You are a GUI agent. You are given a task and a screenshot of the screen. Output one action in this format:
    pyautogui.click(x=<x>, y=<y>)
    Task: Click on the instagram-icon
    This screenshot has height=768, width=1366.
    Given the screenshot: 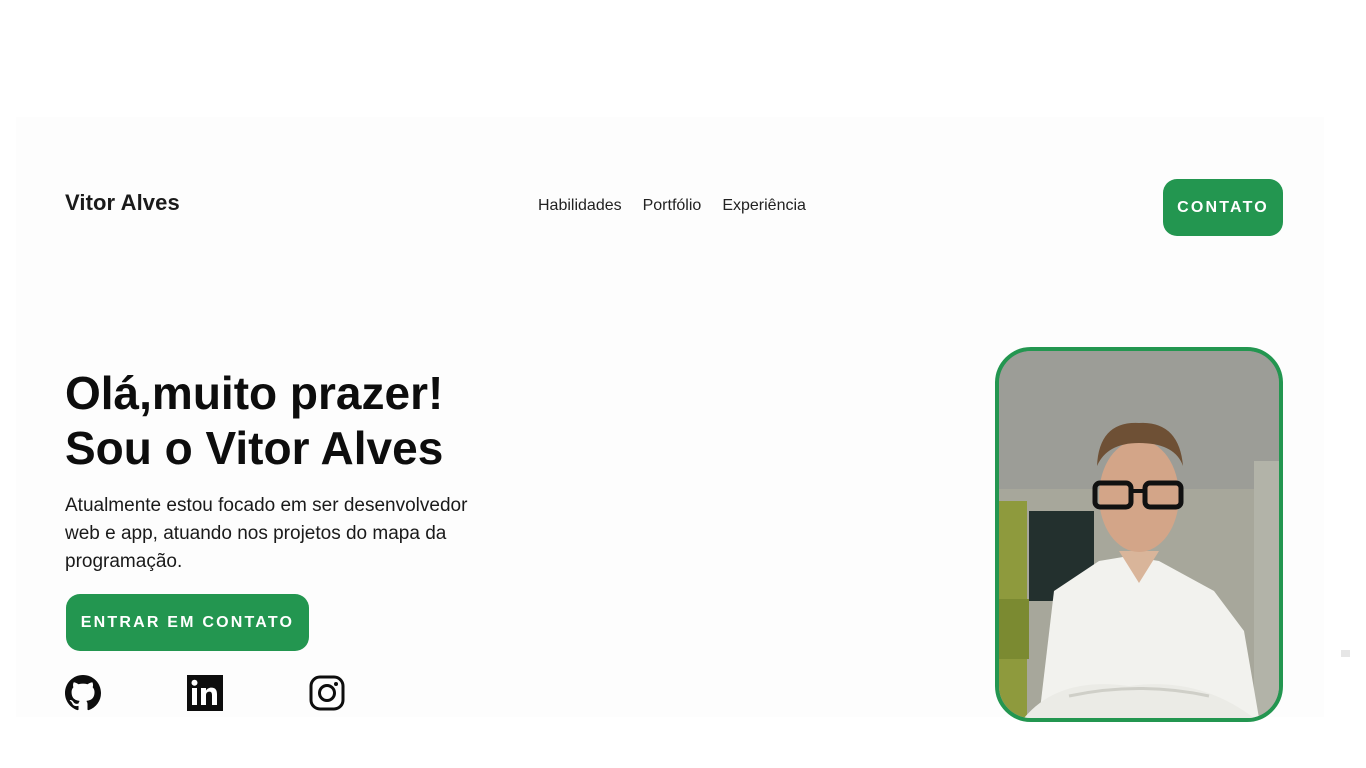 What is the action you would take?
    pyautogui.click(x=327, y=693)
    